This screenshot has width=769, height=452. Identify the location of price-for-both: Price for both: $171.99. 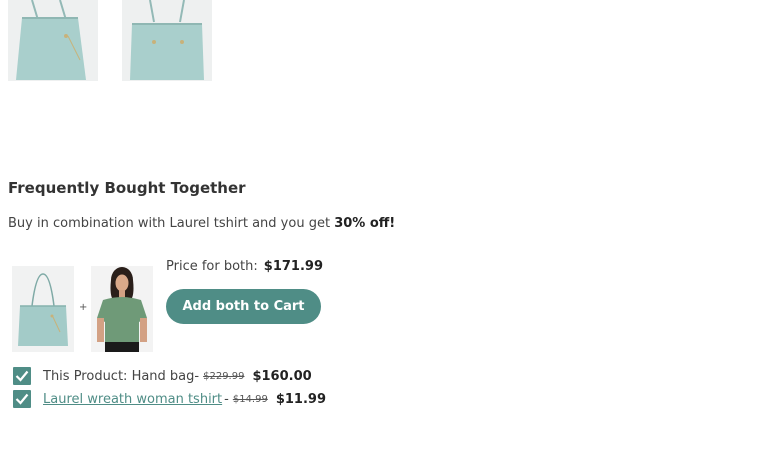
(244, 266).